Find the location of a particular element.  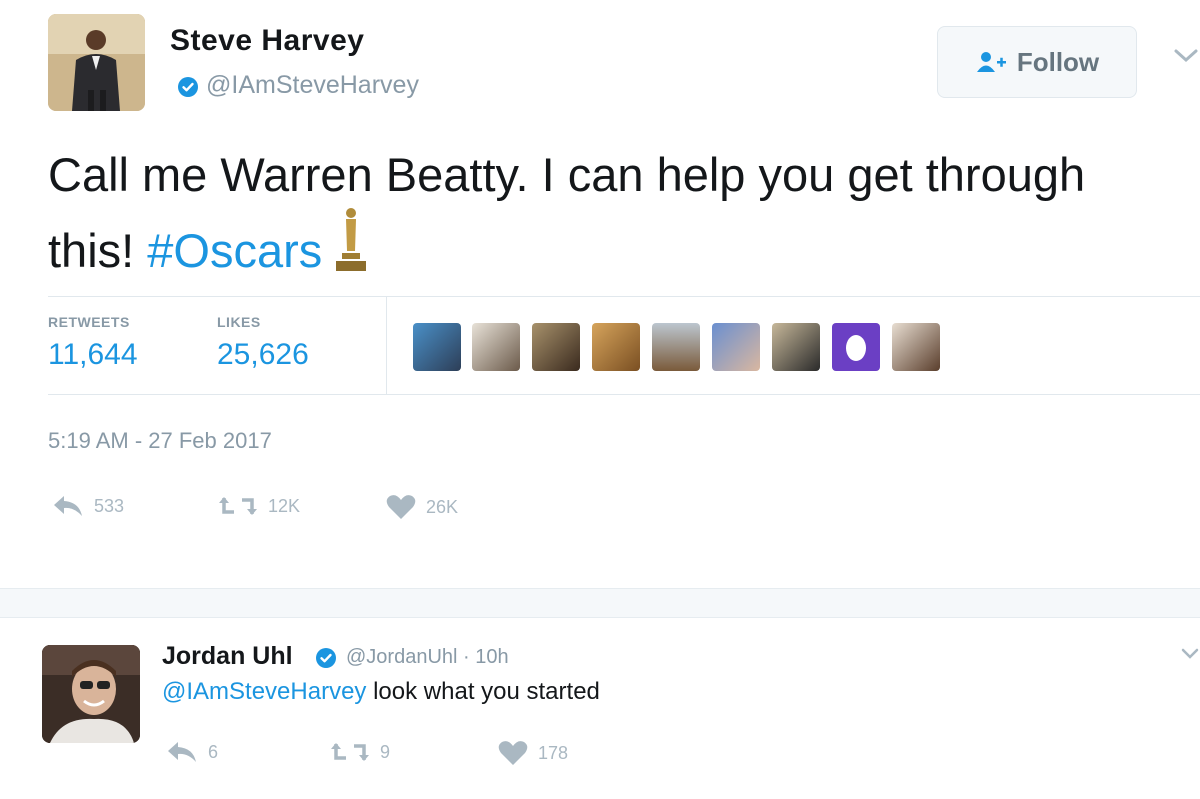

egg-icon is located at coordinates (856, 348).